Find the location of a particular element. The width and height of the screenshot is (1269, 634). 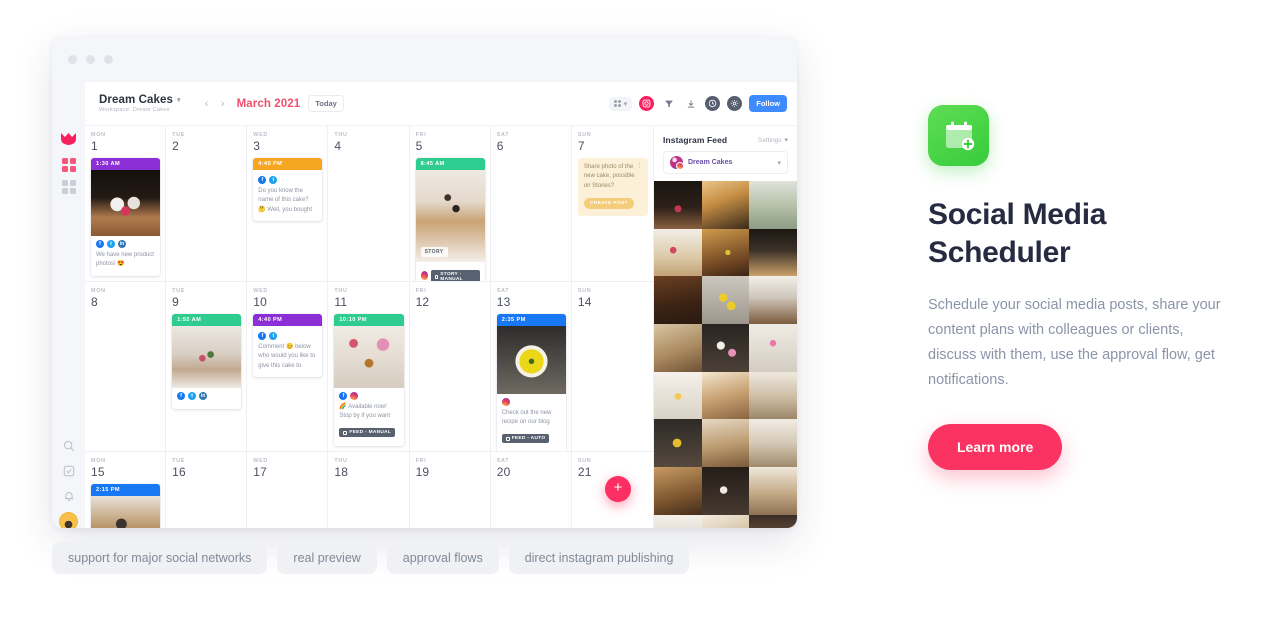

instagram-account-select: Dream Cakes ▾ is located at coordinates (725, 162).